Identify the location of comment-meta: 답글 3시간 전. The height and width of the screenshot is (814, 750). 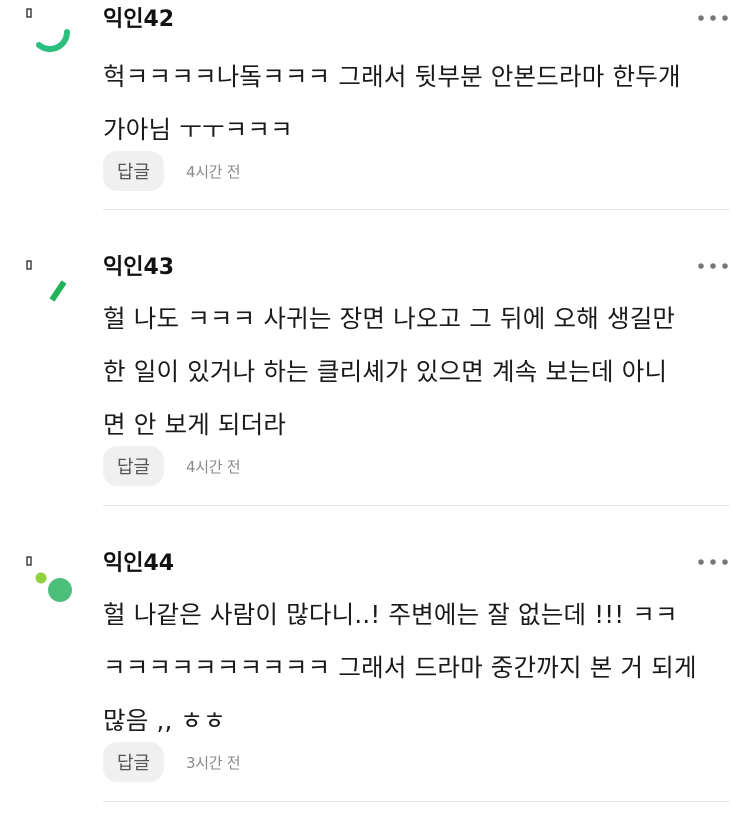
(172, 762).